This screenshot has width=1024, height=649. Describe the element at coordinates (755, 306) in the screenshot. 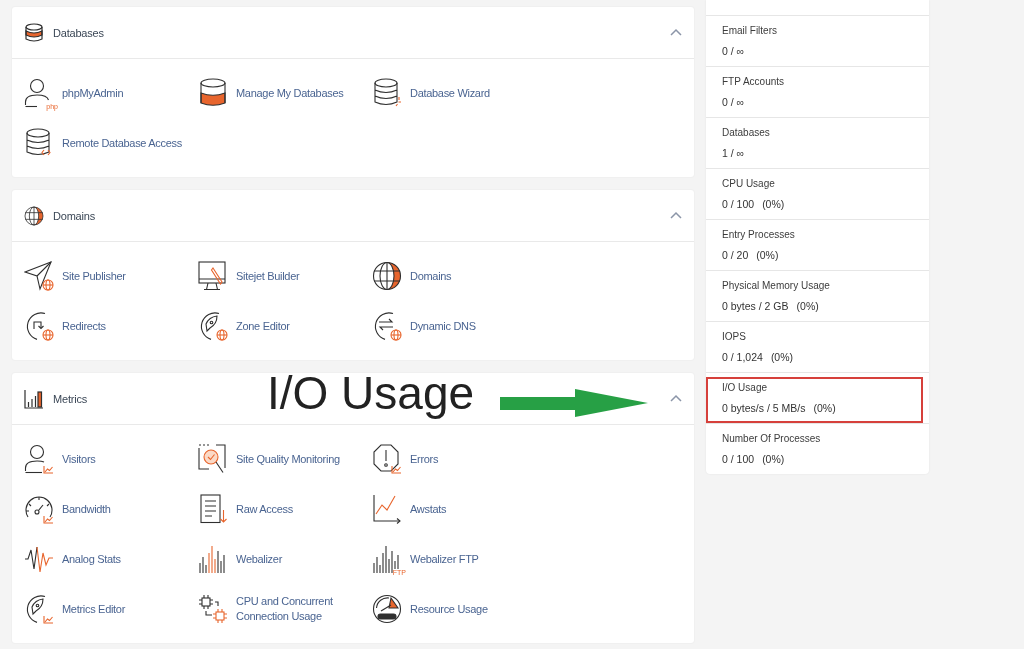

I see `stat-value: 0 bytes / 2 GB` at that location.